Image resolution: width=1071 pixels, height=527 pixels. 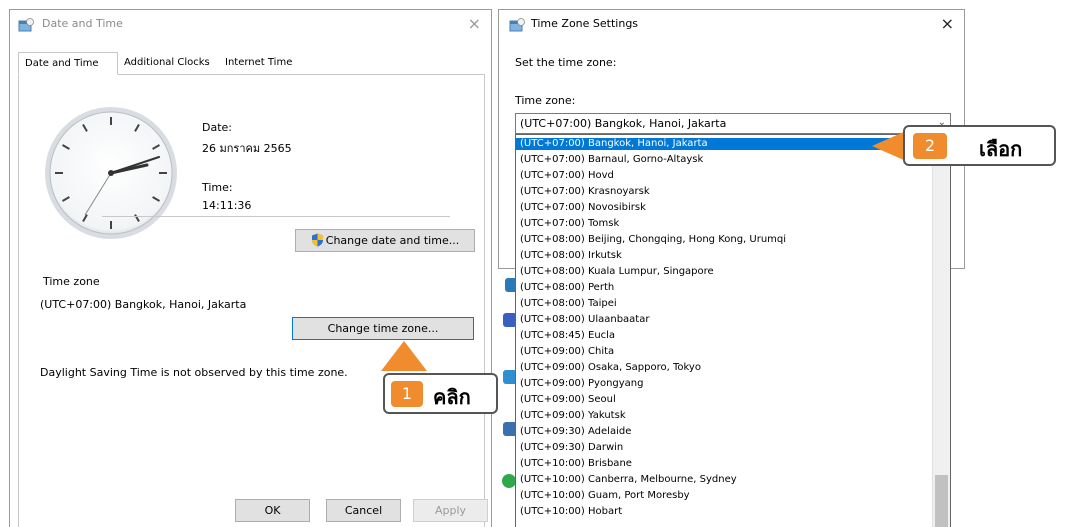 What do you see at coordinates (889, 146) in the screenshot?
I see `arrow-left-annotation` at bounding box center [889, 146].